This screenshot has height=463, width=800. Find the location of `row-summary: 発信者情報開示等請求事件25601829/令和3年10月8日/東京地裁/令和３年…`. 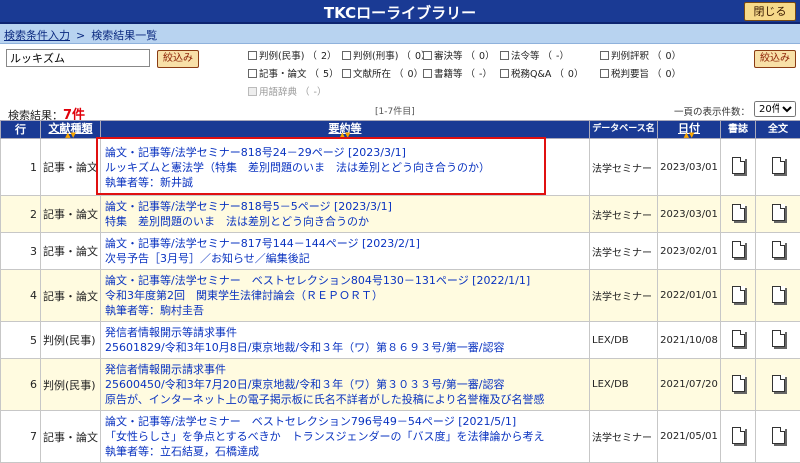

row-summary: 発信者情報開示等請求事件25601829/令和3年10月8日/東京地裁/令和３年… is located at coordinates (345, 340).